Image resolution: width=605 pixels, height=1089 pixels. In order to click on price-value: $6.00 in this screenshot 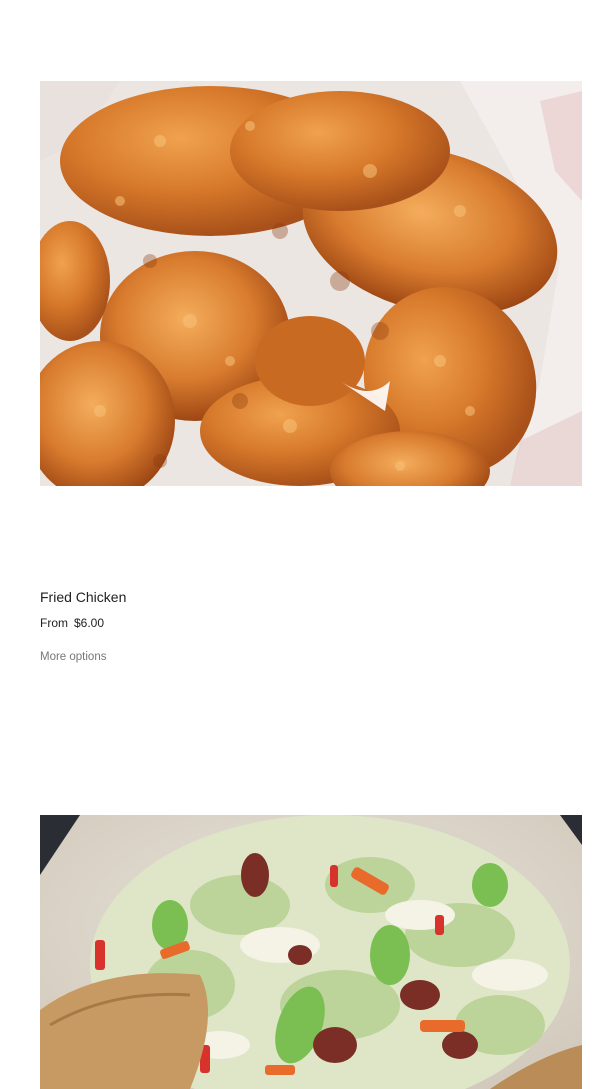, I will do `click(89, 623)`.